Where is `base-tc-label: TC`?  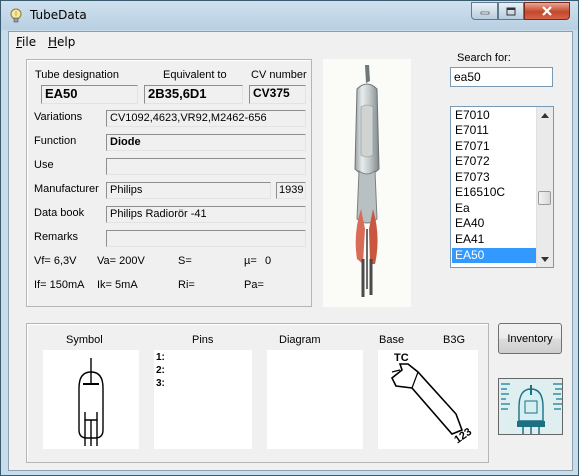
base-tc-label: TC is located at coordinates (401, 358).